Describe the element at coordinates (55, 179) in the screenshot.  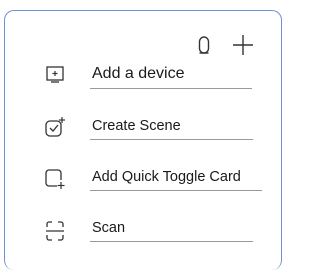
I see `quick-toggle-card-icon` at that location.